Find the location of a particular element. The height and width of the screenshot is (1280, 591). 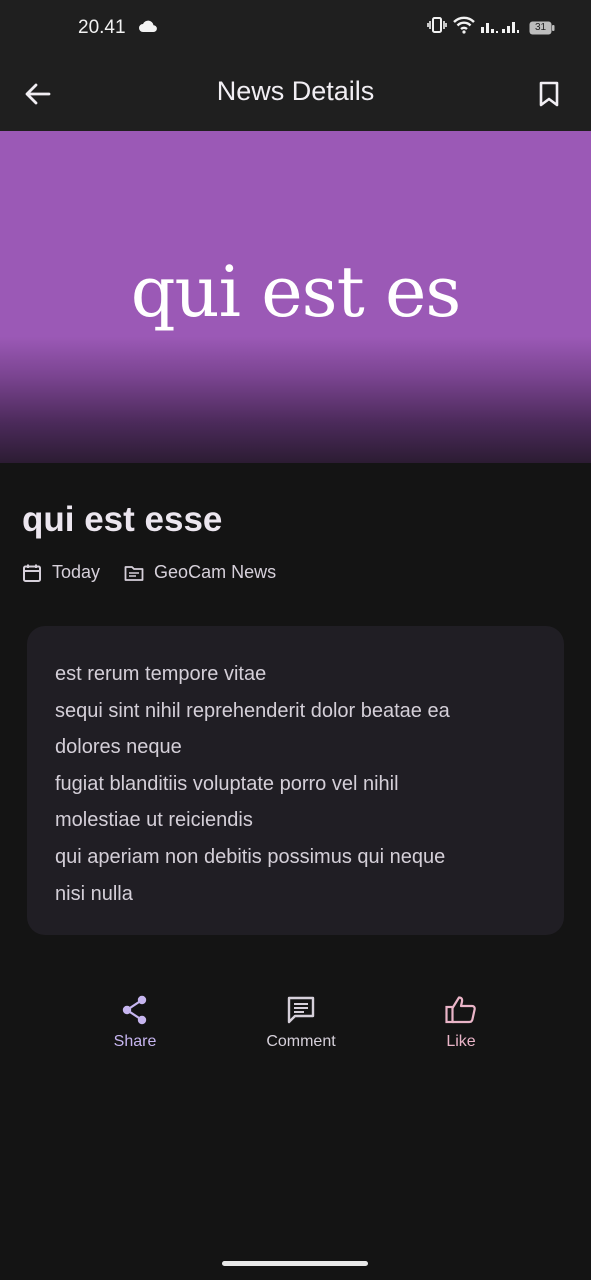

signal-icon is located at coordinates (502, 27).